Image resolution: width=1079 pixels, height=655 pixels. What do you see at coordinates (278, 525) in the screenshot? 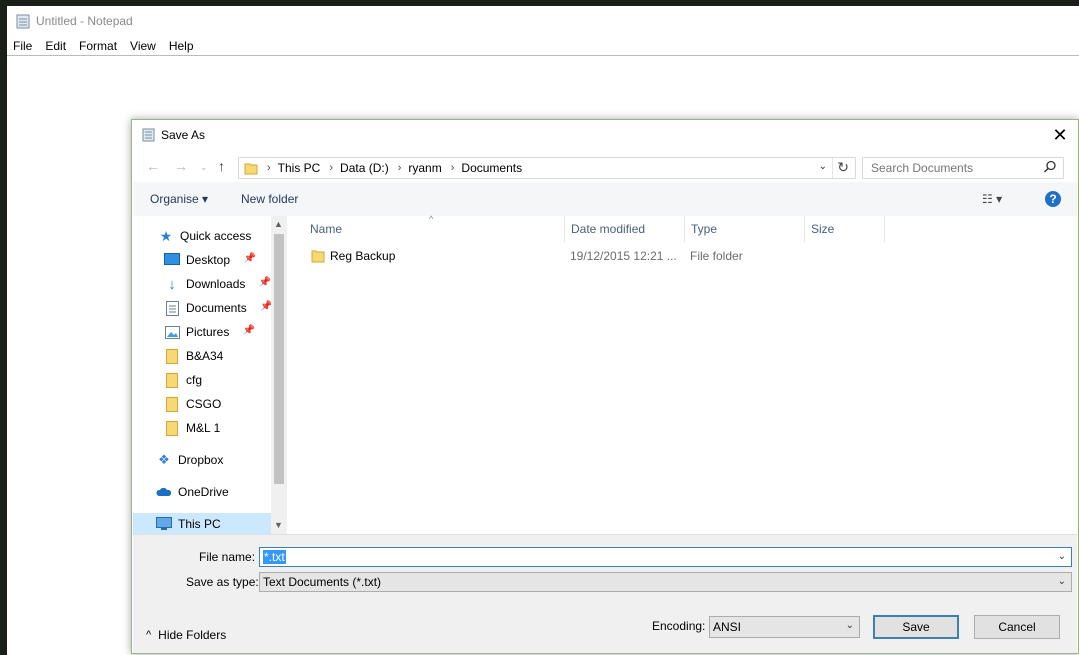
I see `scroll-down-icon: ▼` at bounding box center [278, 525].